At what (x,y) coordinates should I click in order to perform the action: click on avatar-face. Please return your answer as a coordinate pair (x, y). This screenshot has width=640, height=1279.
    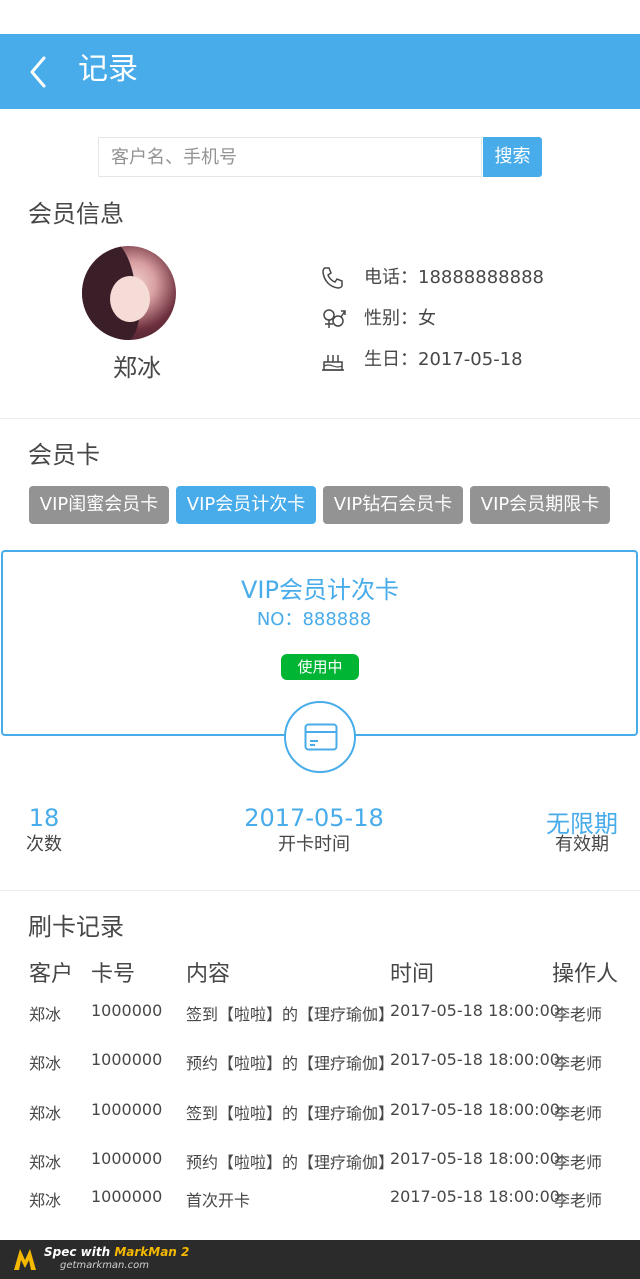
    Looking at the image, I should click on (130, 299).